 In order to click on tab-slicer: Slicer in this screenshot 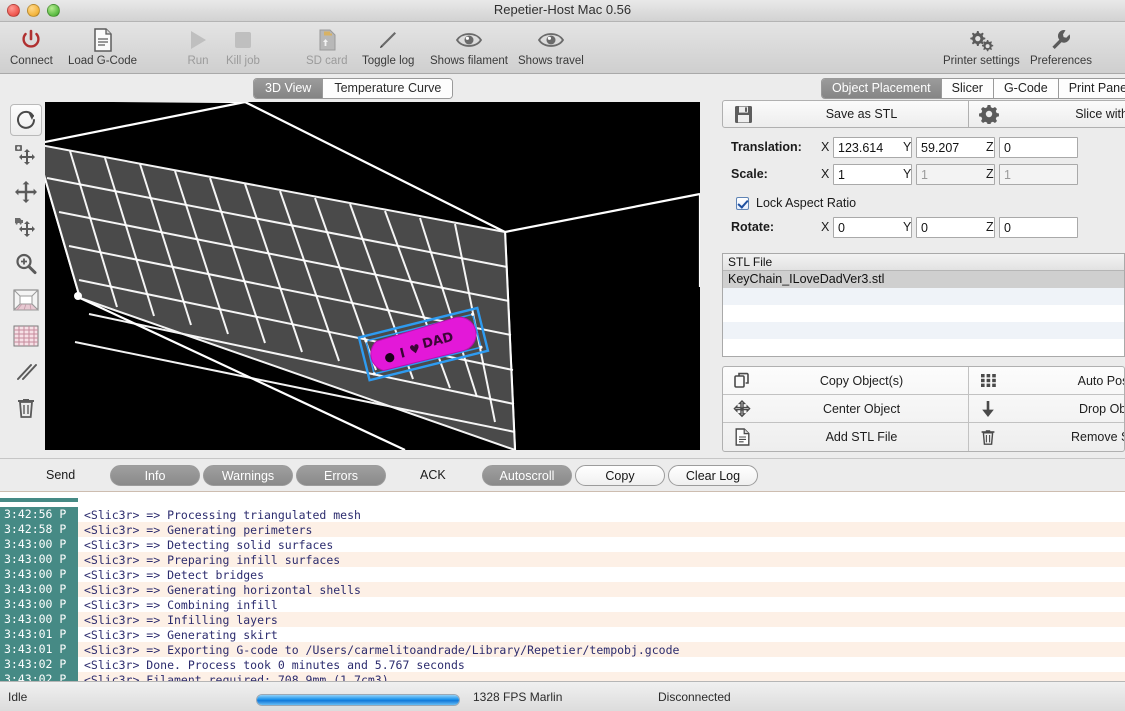, I will do `click(967, 88)`.